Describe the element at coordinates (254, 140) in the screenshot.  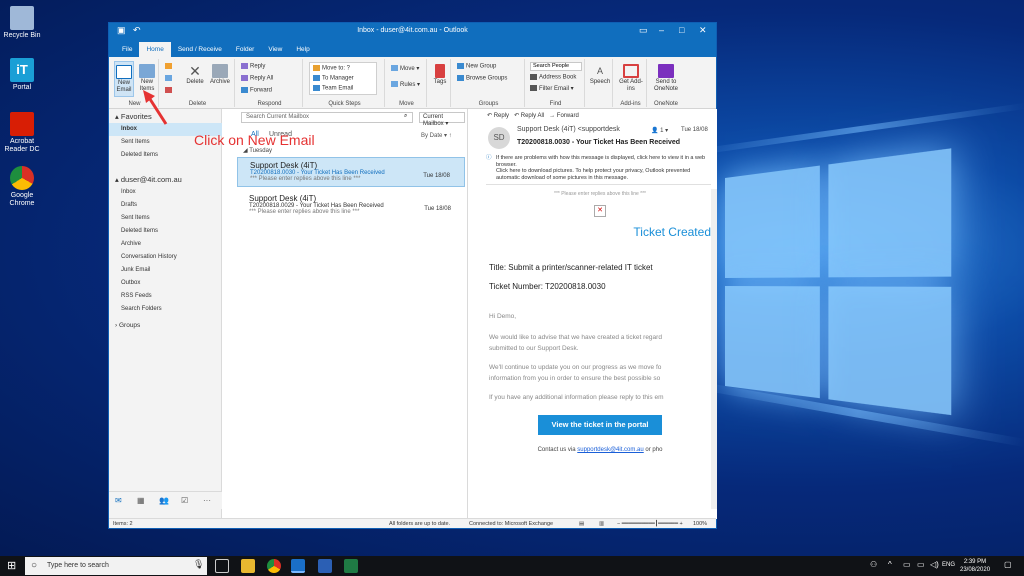
I see `annotation-text: Click on New Email` at that location.